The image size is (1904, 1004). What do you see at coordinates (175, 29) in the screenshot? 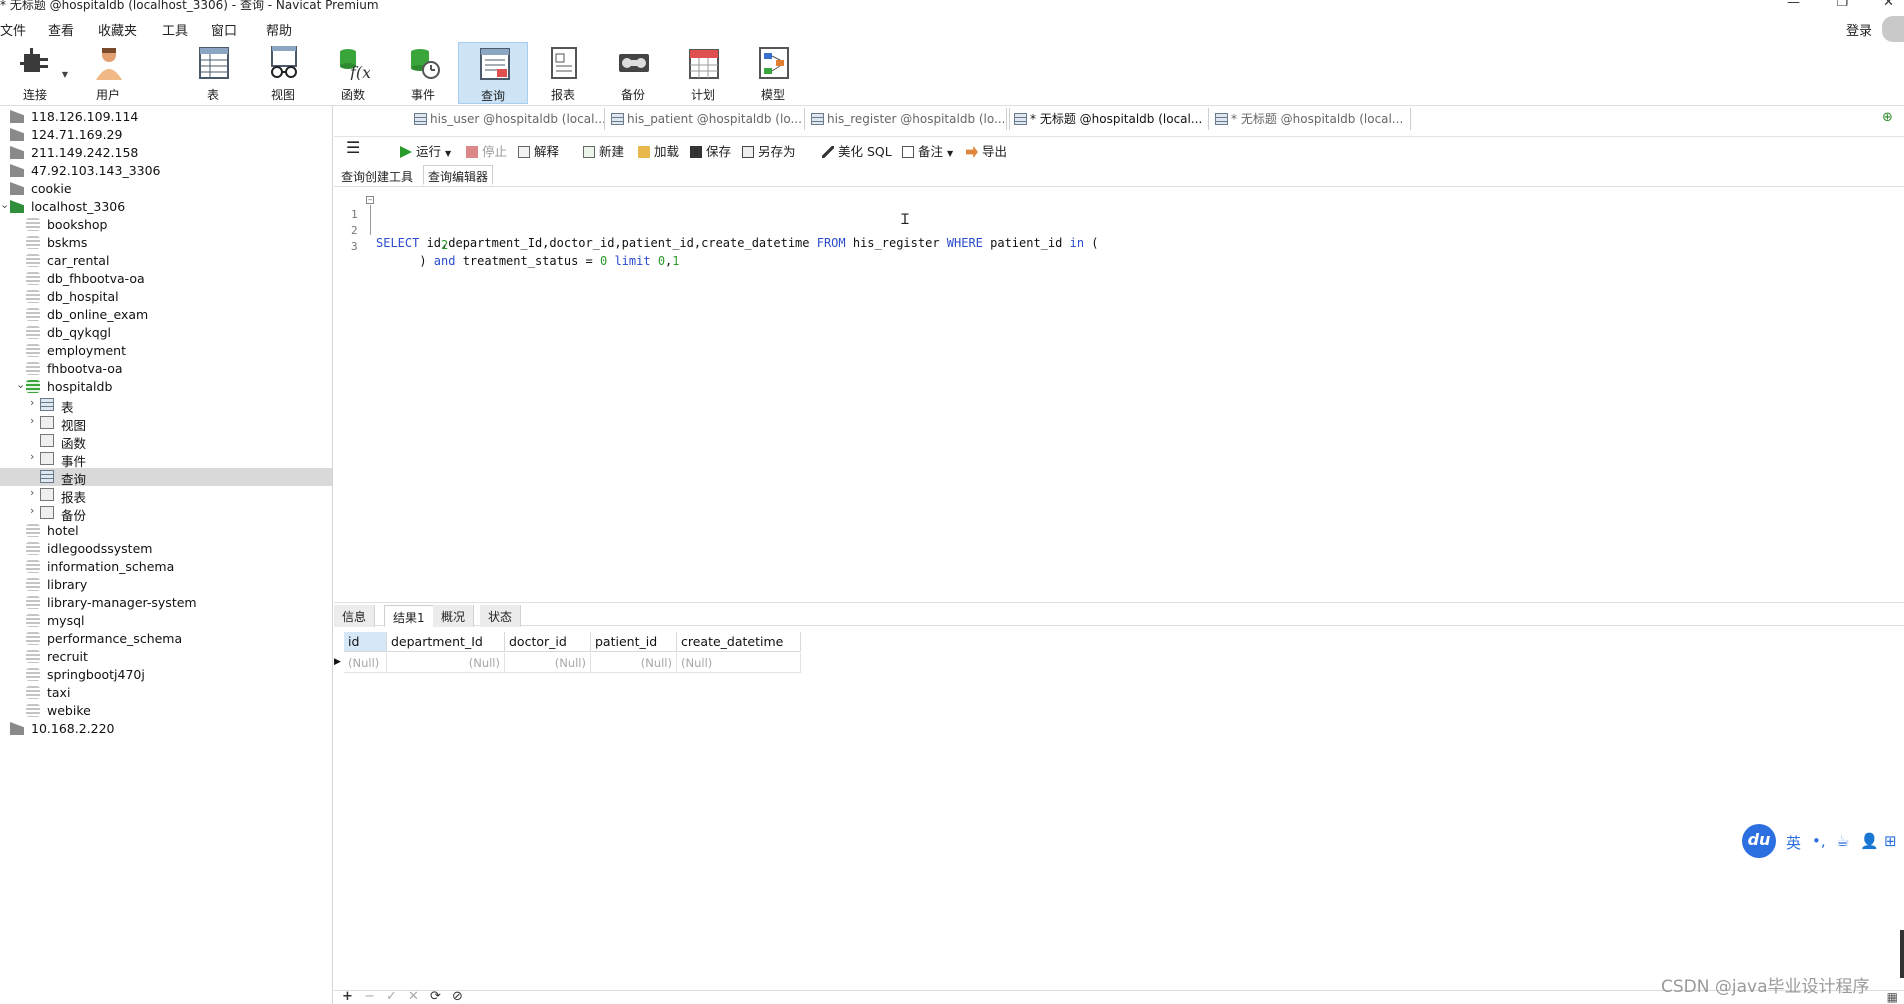
I see `menu-tools: 工具` at bounding box center [175, 29].